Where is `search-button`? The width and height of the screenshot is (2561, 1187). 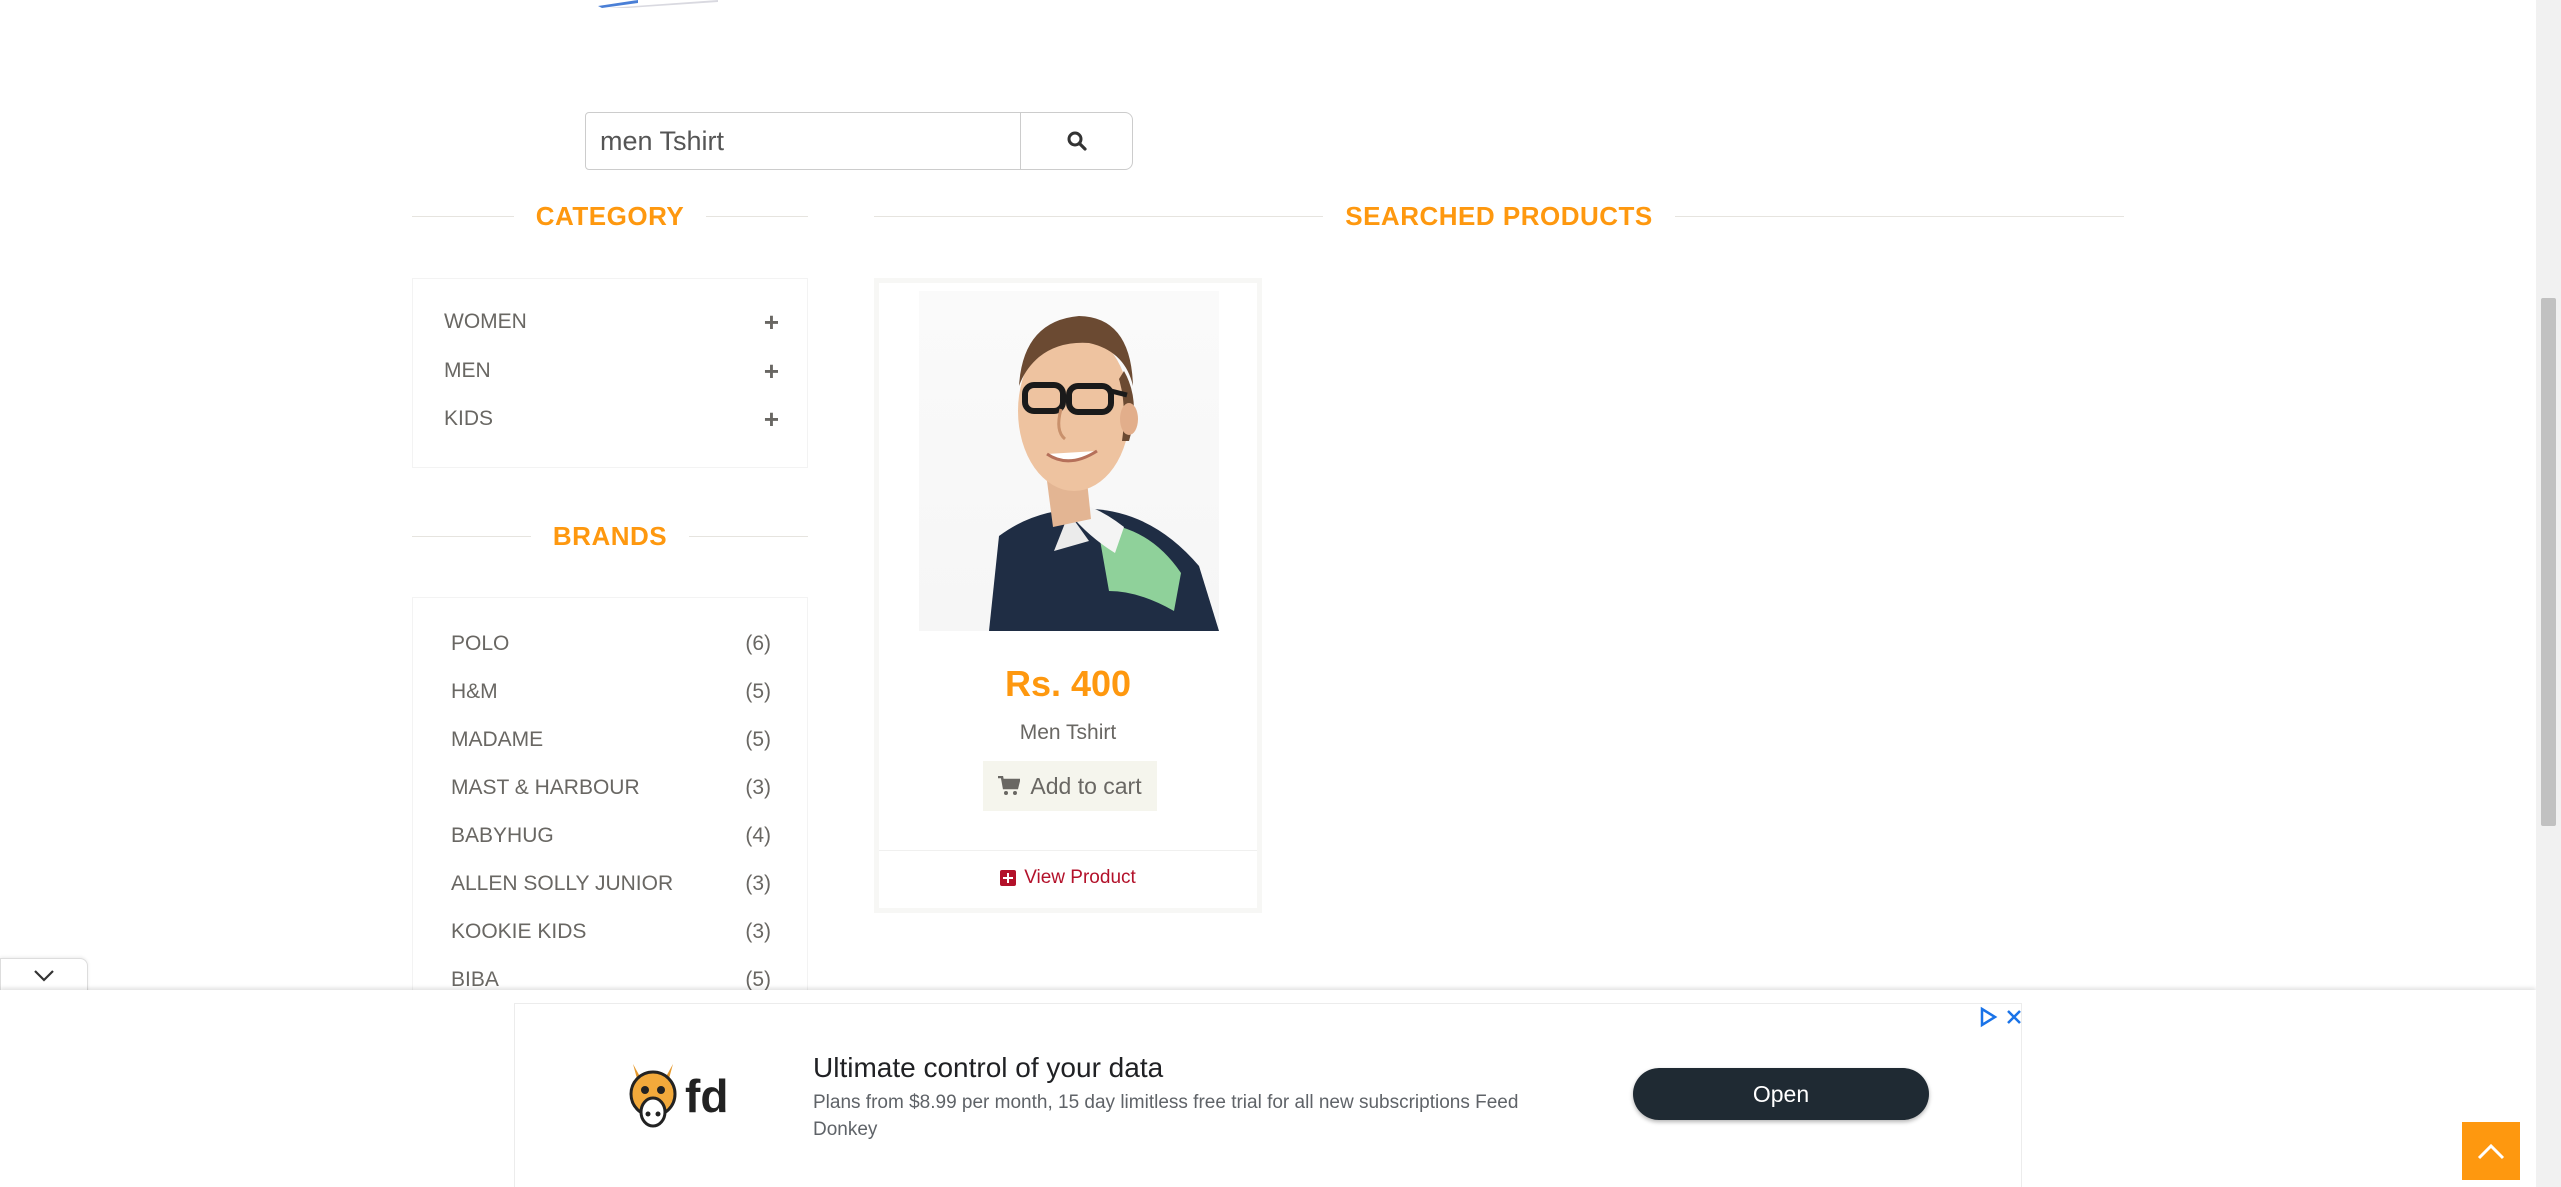 search-button is located at coordinates (1077, 141).